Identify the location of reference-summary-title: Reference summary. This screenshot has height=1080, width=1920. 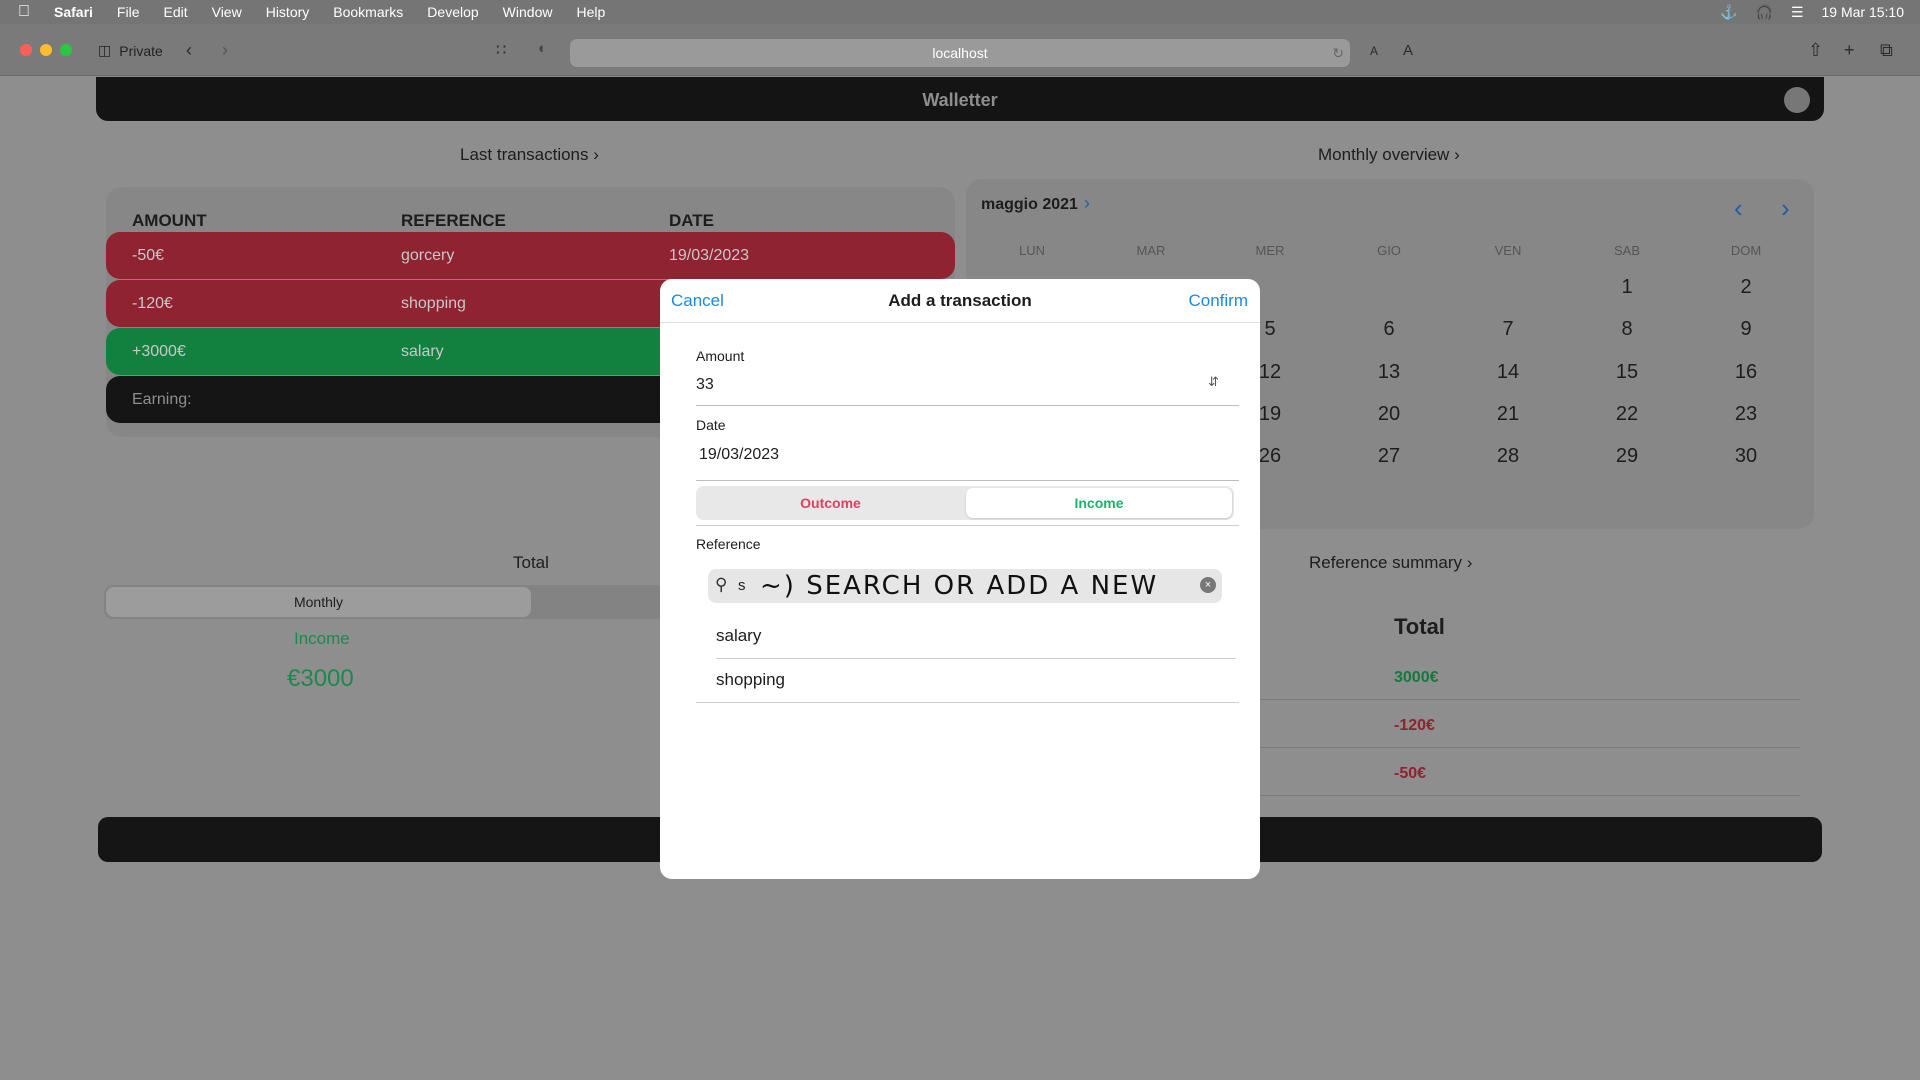
(1386, 562).